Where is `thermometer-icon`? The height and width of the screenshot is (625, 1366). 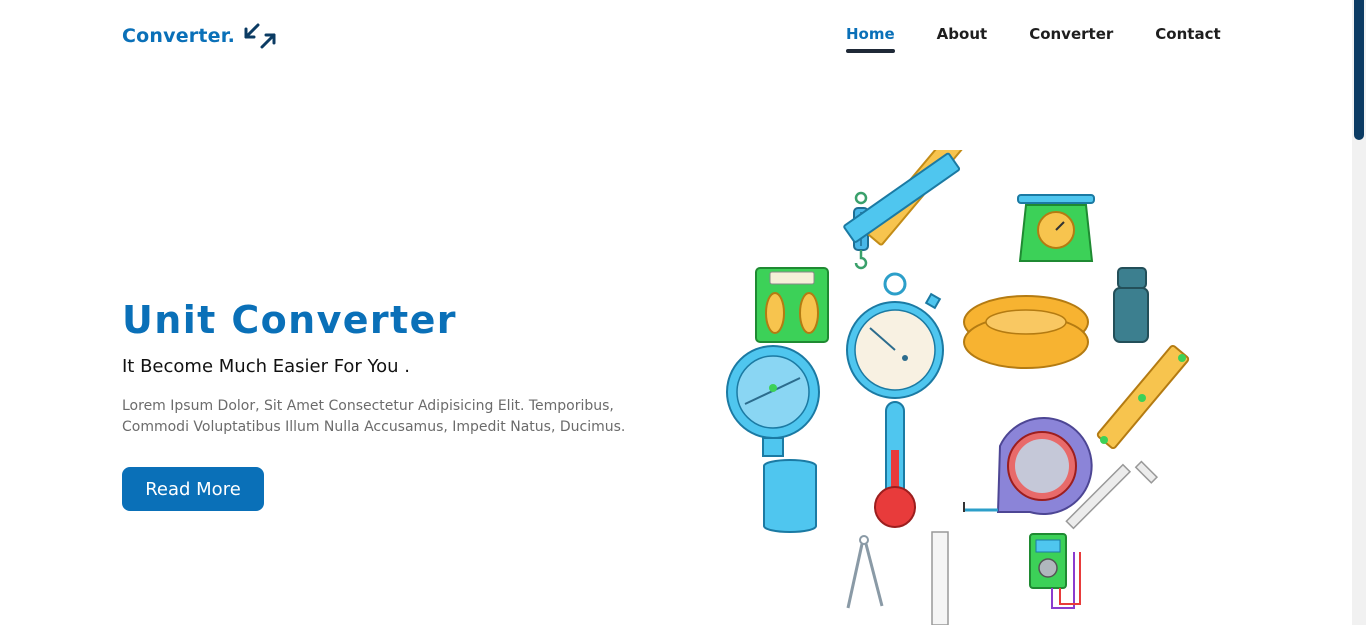 thermometer-icon is located at coordinates (895, 464).